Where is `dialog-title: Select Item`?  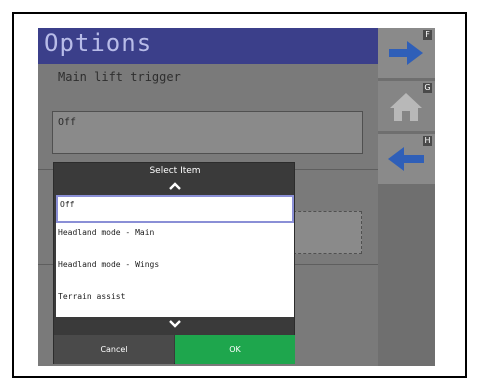
dialog-title: Select Item is located at coordinates (175, 171).